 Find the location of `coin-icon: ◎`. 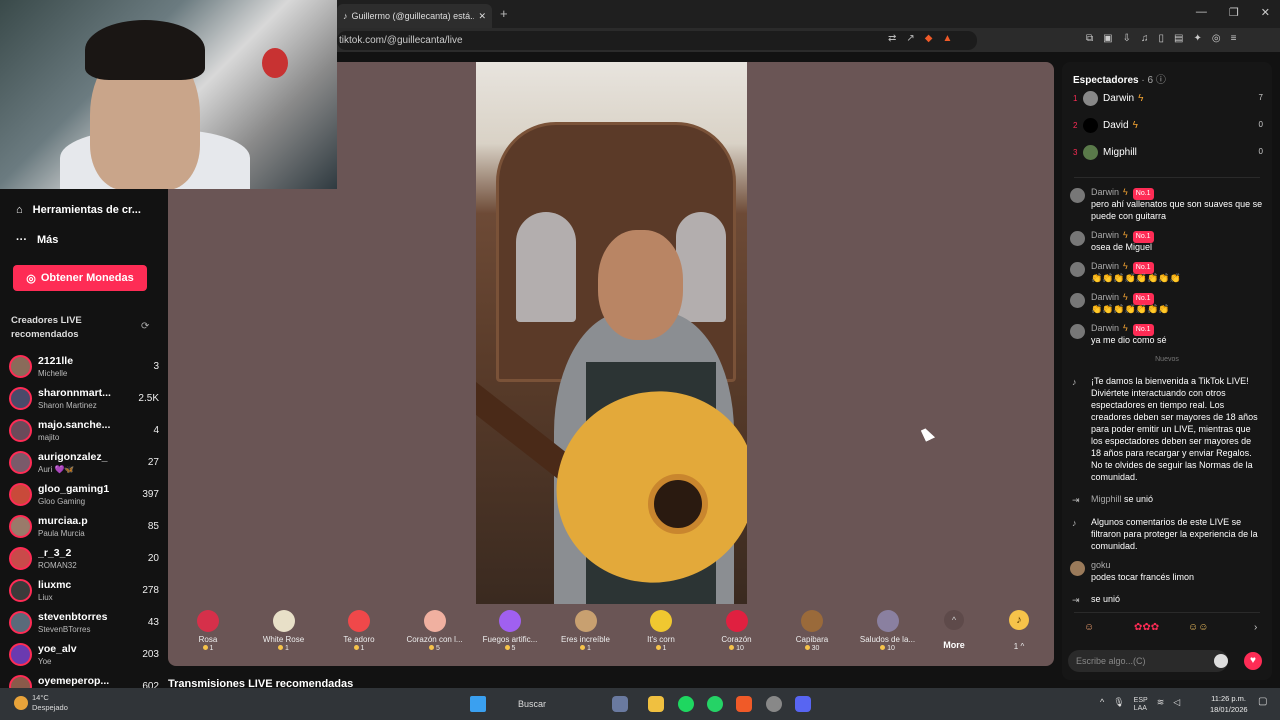

coin-icon: ◎ is located at coordinates (31, 278).